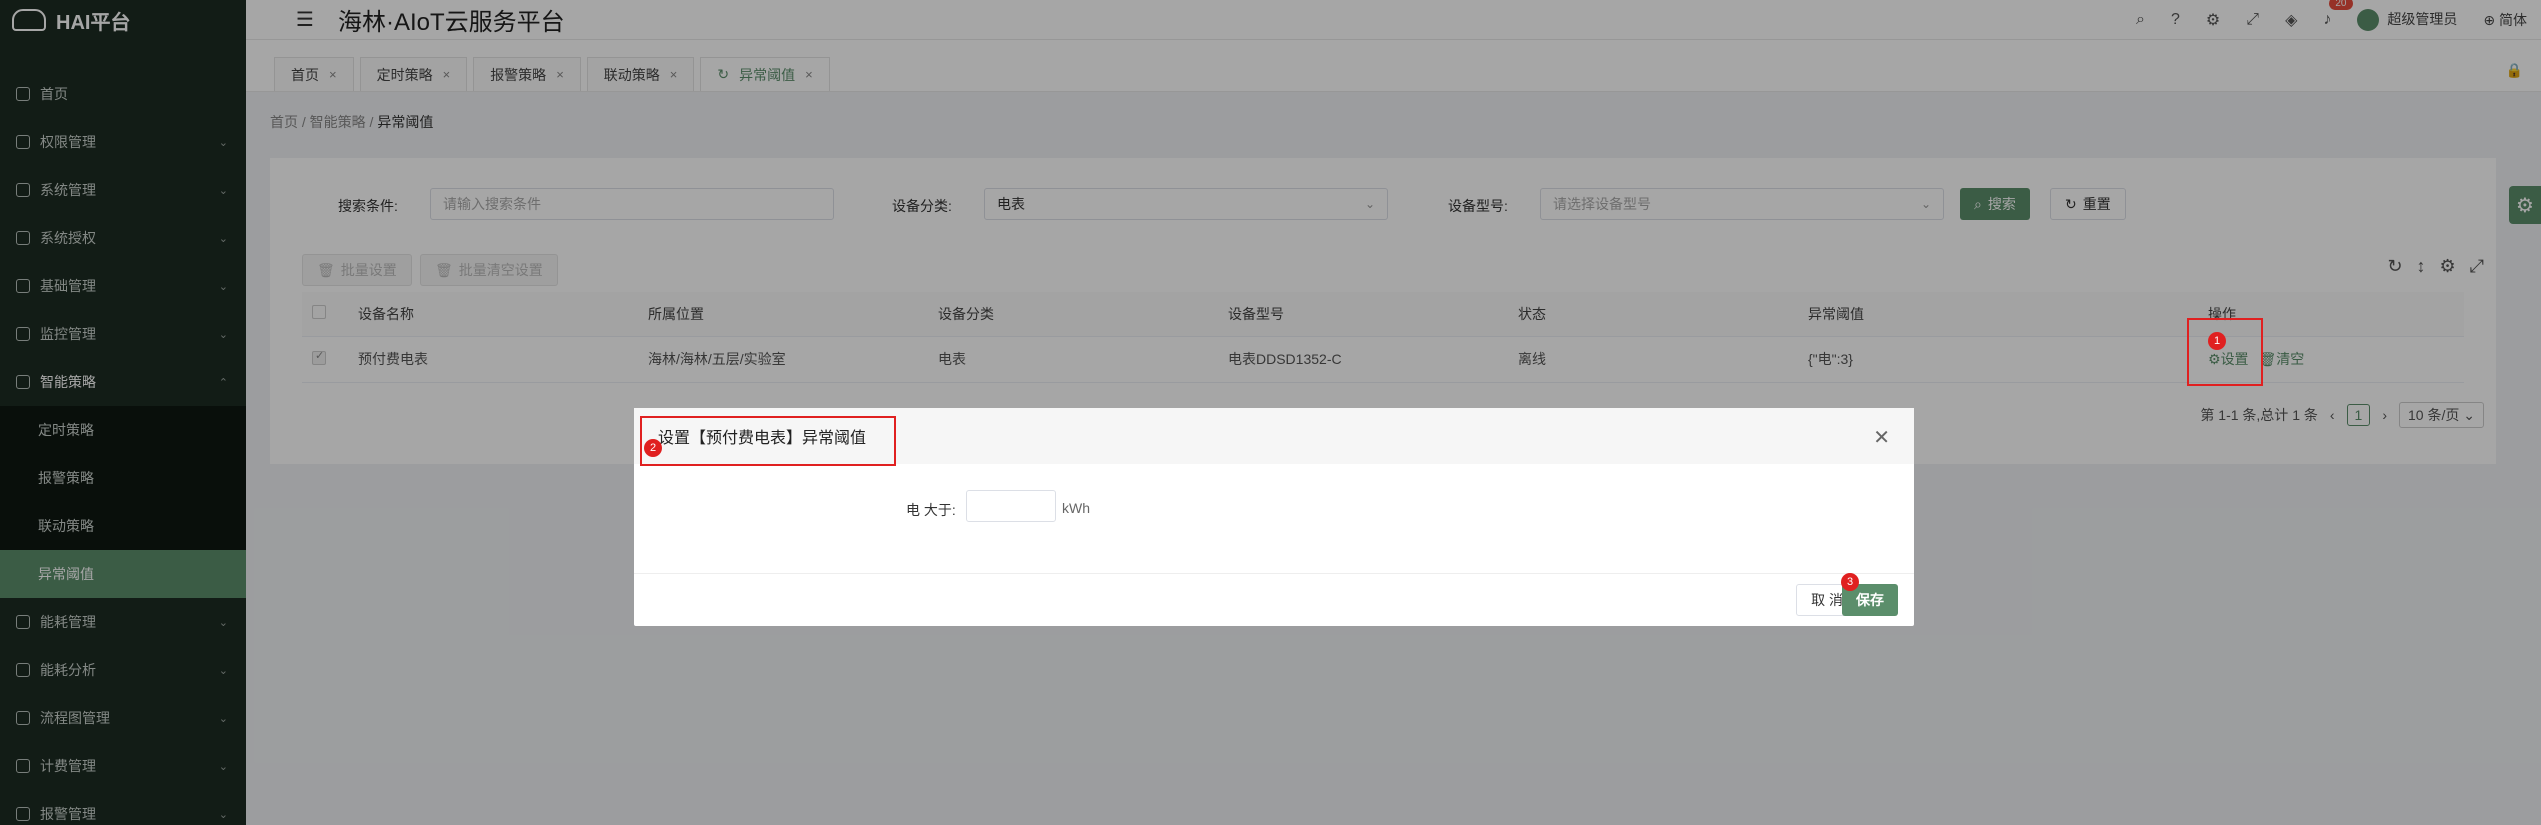 The width and height of the screenshot is (2541, 825). What do you see at coordinates (1274, 600) in the screenshot?
I see `dialog-footer: 取 消 保存` at bounding box center [1274, 600].